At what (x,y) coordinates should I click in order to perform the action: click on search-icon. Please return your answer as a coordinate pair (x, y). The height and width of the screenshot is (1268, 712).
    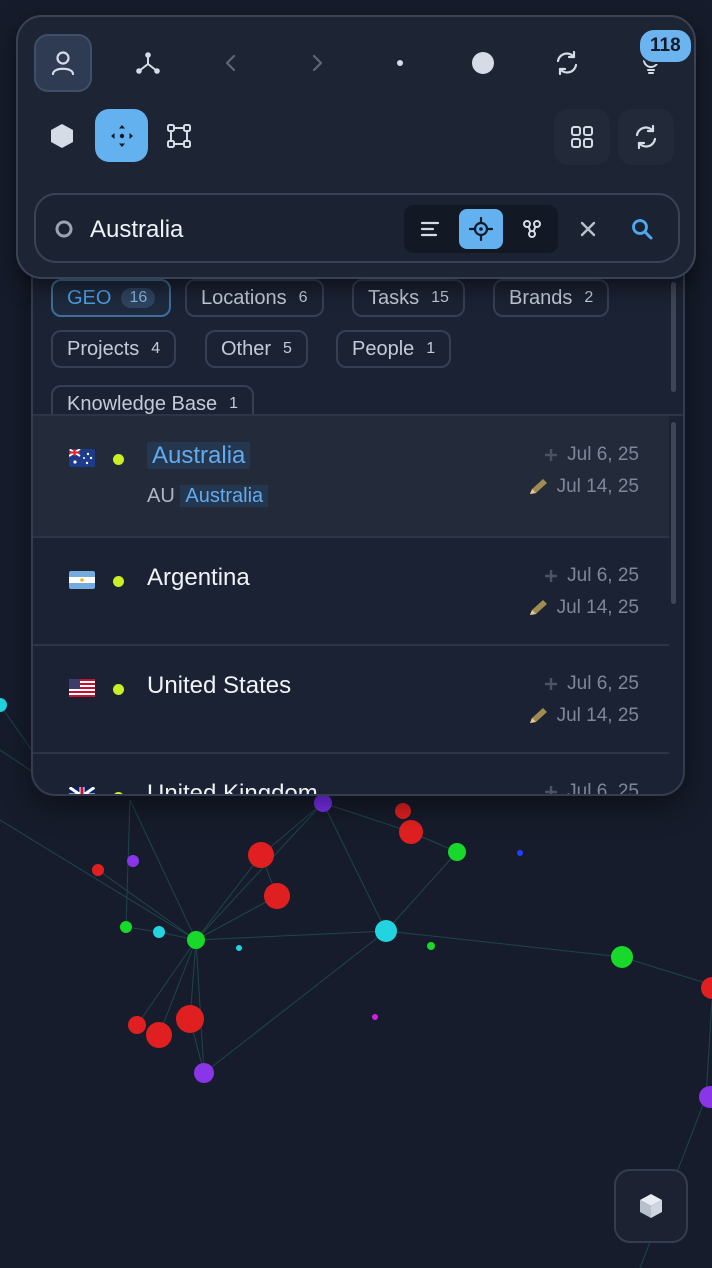
    Looking at the image, I should click on (642, 229).